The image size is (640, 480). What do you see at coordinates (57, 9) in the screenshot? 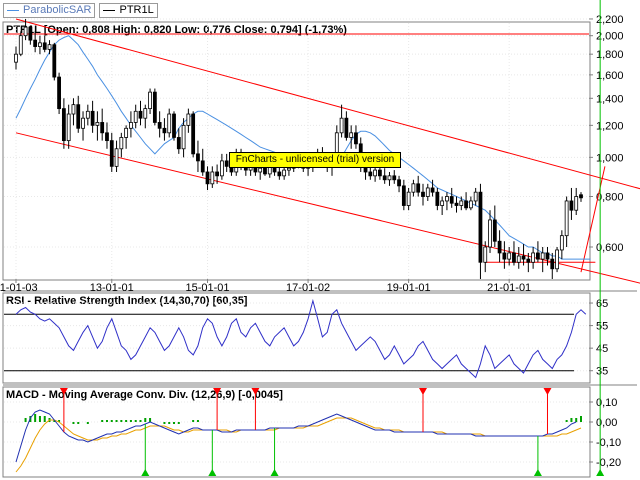
I see `legend-sar-label: ParabolicSAR` at bounding box center [57, 9].